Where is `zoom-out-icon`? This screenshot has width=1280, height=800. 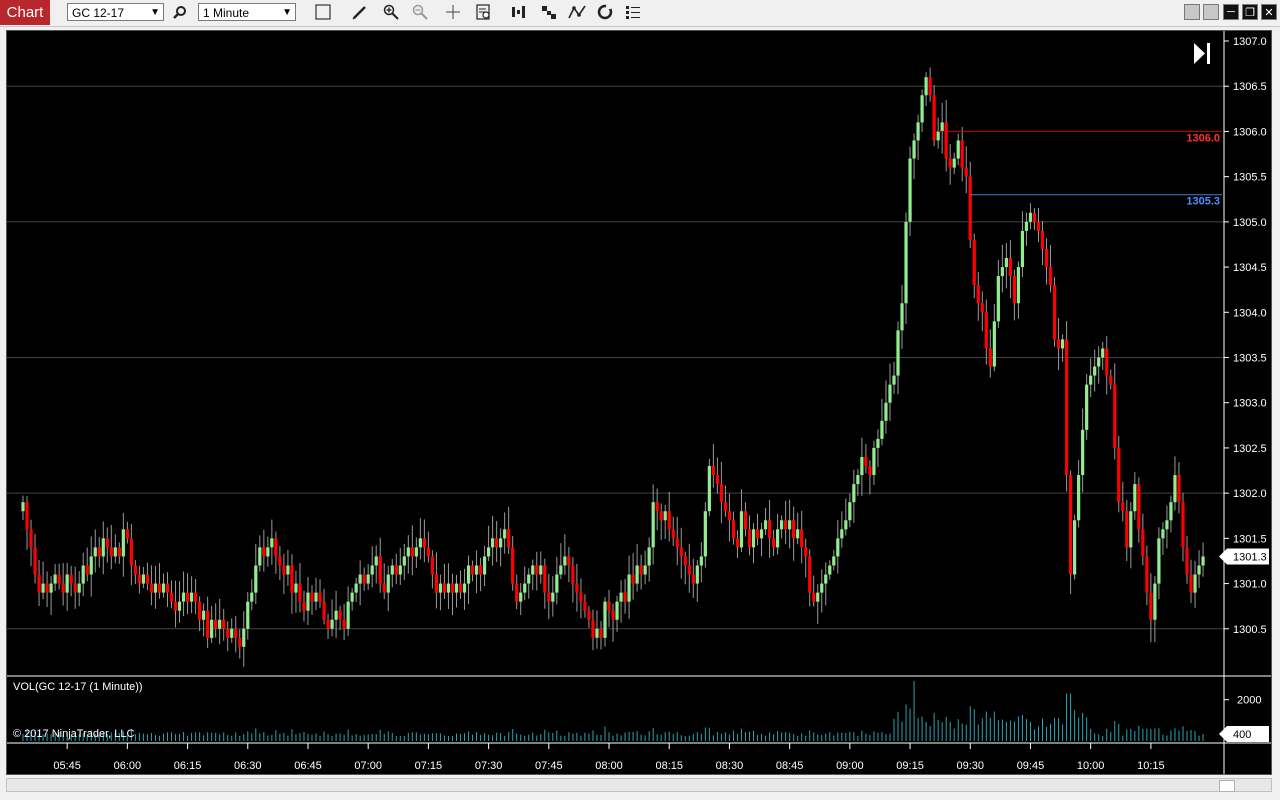
zoom-out-icon is located at coordinates (420, 12).